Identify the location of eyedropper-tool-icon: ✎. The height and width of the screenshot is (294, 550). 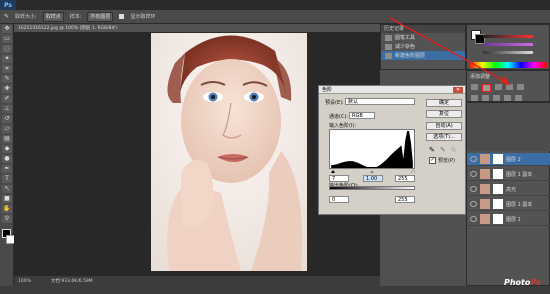
(7, 79).